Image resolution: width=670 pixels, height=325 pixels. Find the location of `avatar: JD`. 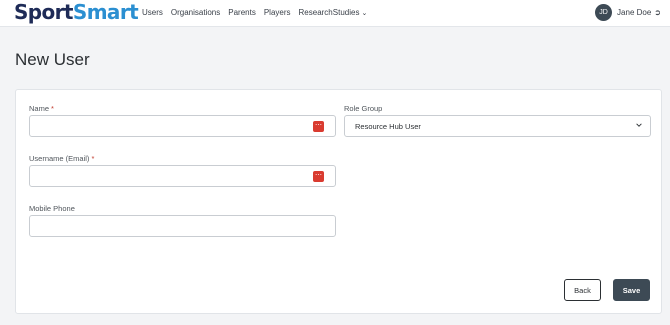

avatar: JD is located at coordinates (604, 12).